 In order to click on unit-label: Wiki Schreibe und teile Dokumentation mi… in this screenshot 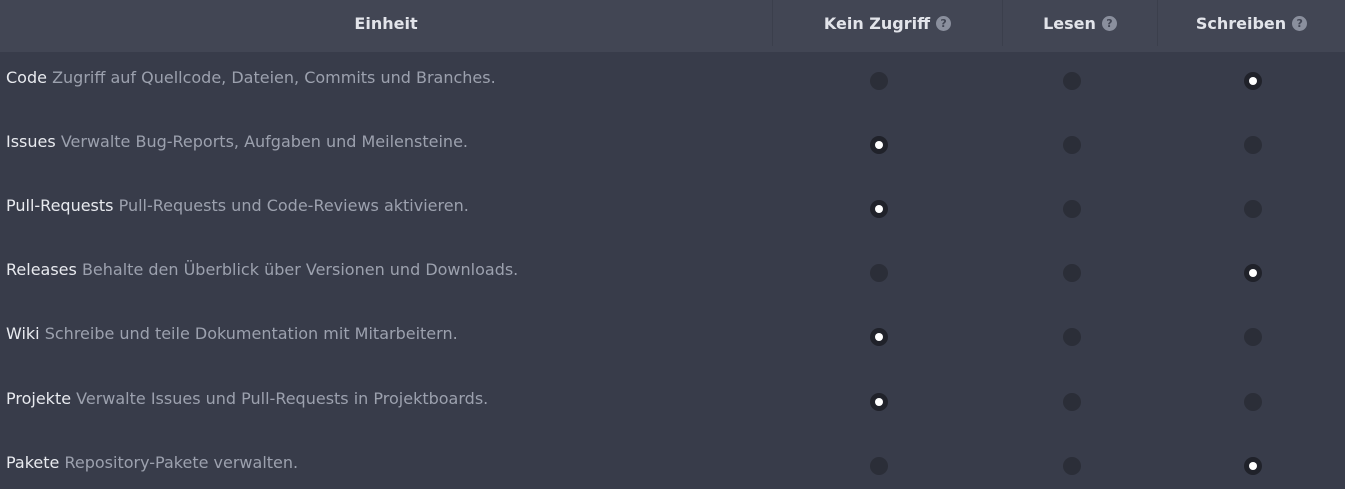, I will do `click(232, 333)`.